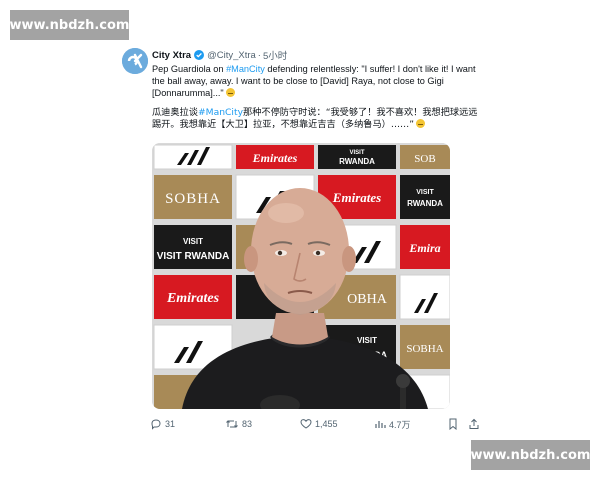  What do you see at coordinates (380, 424) in the screenshot?
I see `views-icon` at bounding box center [380, 424].